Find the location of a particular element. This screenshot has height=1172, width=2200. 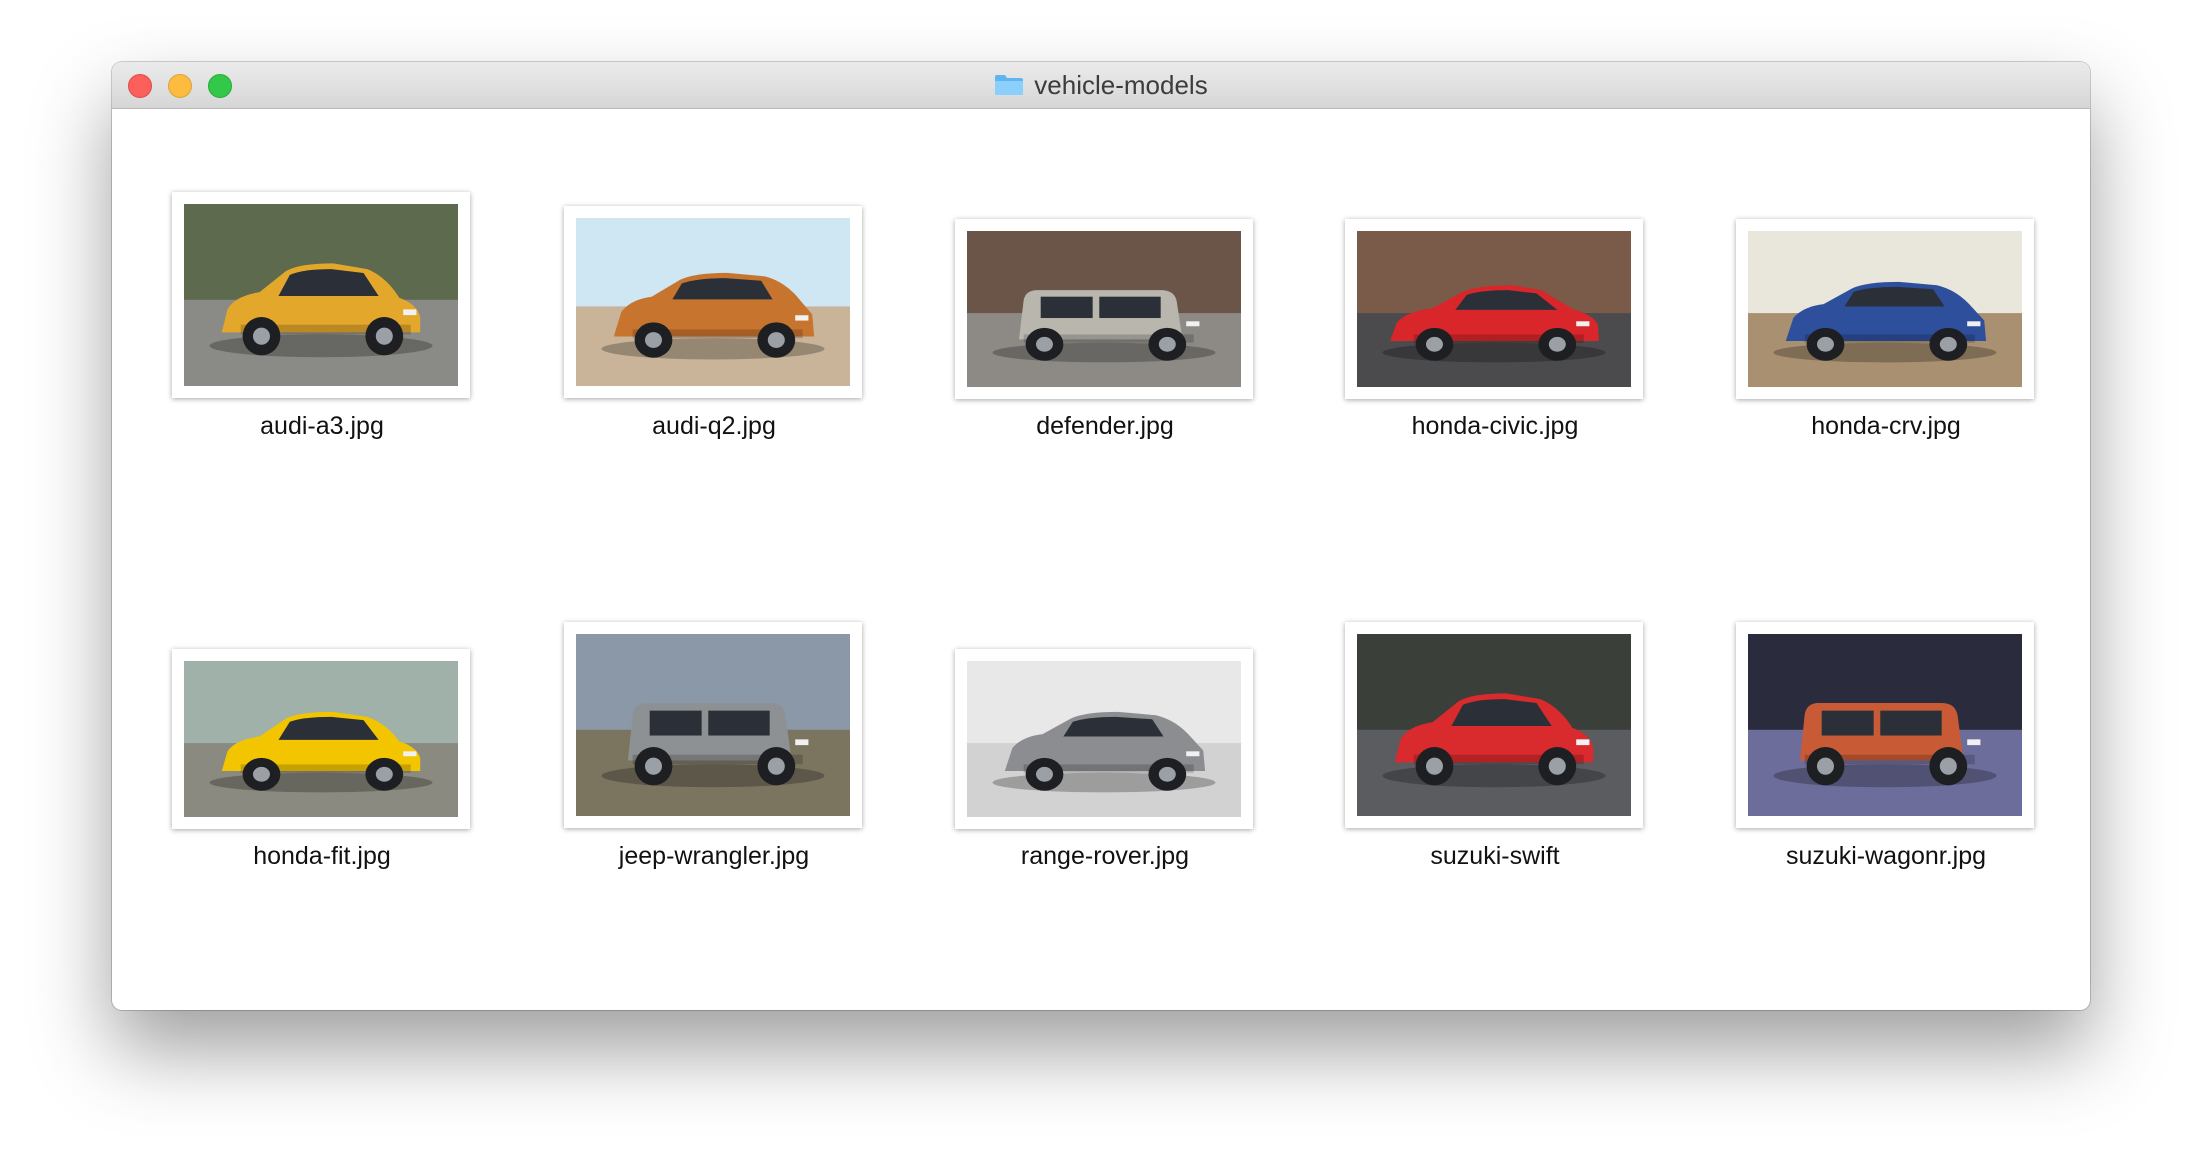

title-bar: vehicle-models is located at coordinates (1101, 85).